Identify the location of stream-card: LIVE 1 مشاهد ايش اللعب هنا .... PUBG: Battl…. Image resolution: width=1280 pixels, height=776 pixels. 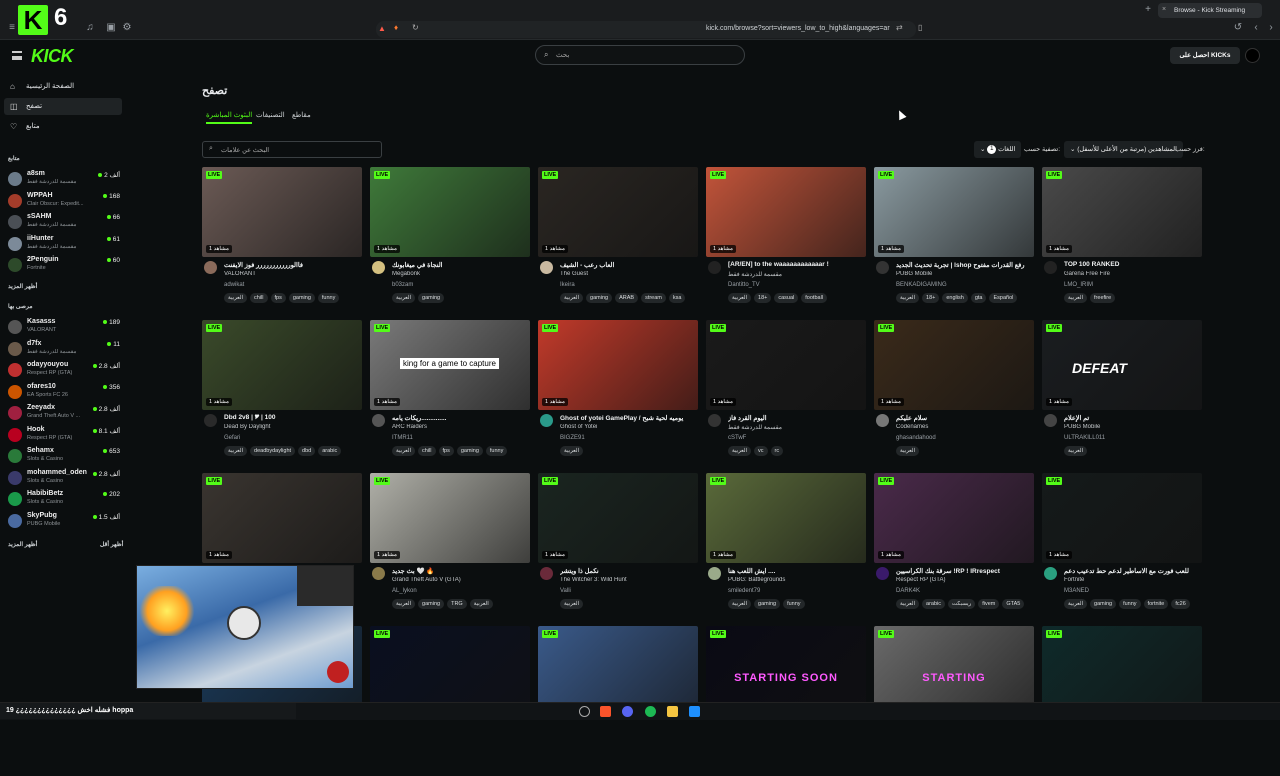
(786, 548).